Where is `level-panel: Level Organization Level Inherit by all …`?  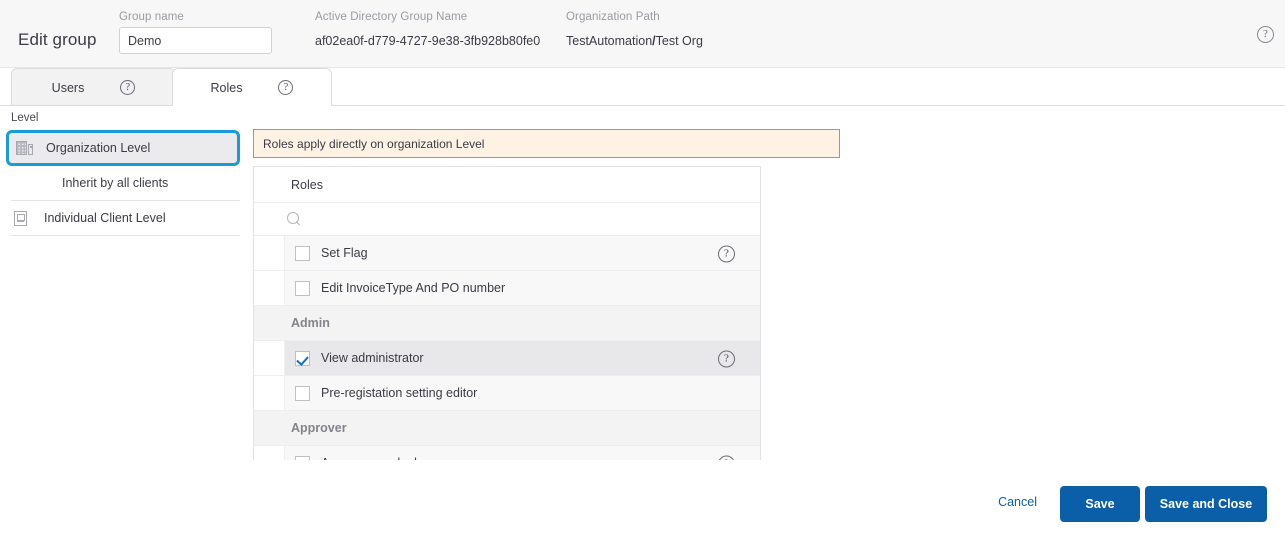
level-panel: Level Organization Level Inherit by all … is located at coordinates (124, 174).